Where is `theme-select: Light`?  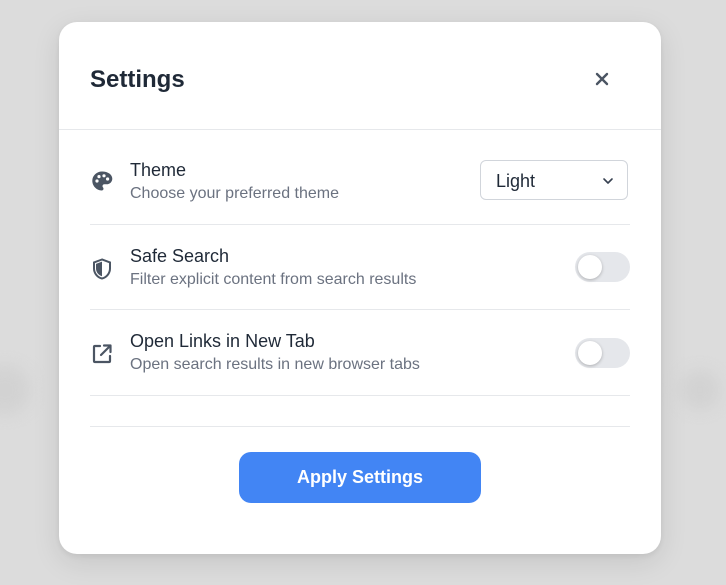
theme-select: Light is located at coordinates (554, 180).